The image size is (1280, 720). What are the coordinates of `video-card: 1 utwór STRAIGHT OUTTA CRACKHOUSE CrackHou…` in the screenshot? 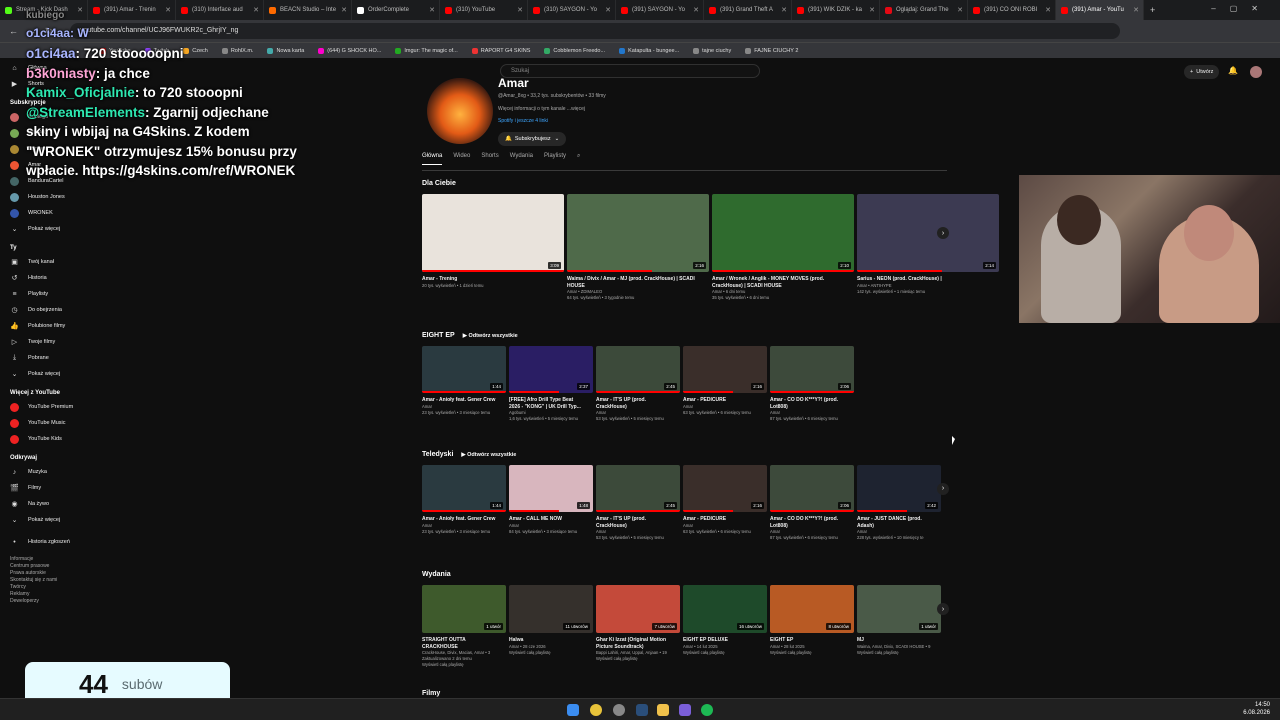 It's located at (464, 626).